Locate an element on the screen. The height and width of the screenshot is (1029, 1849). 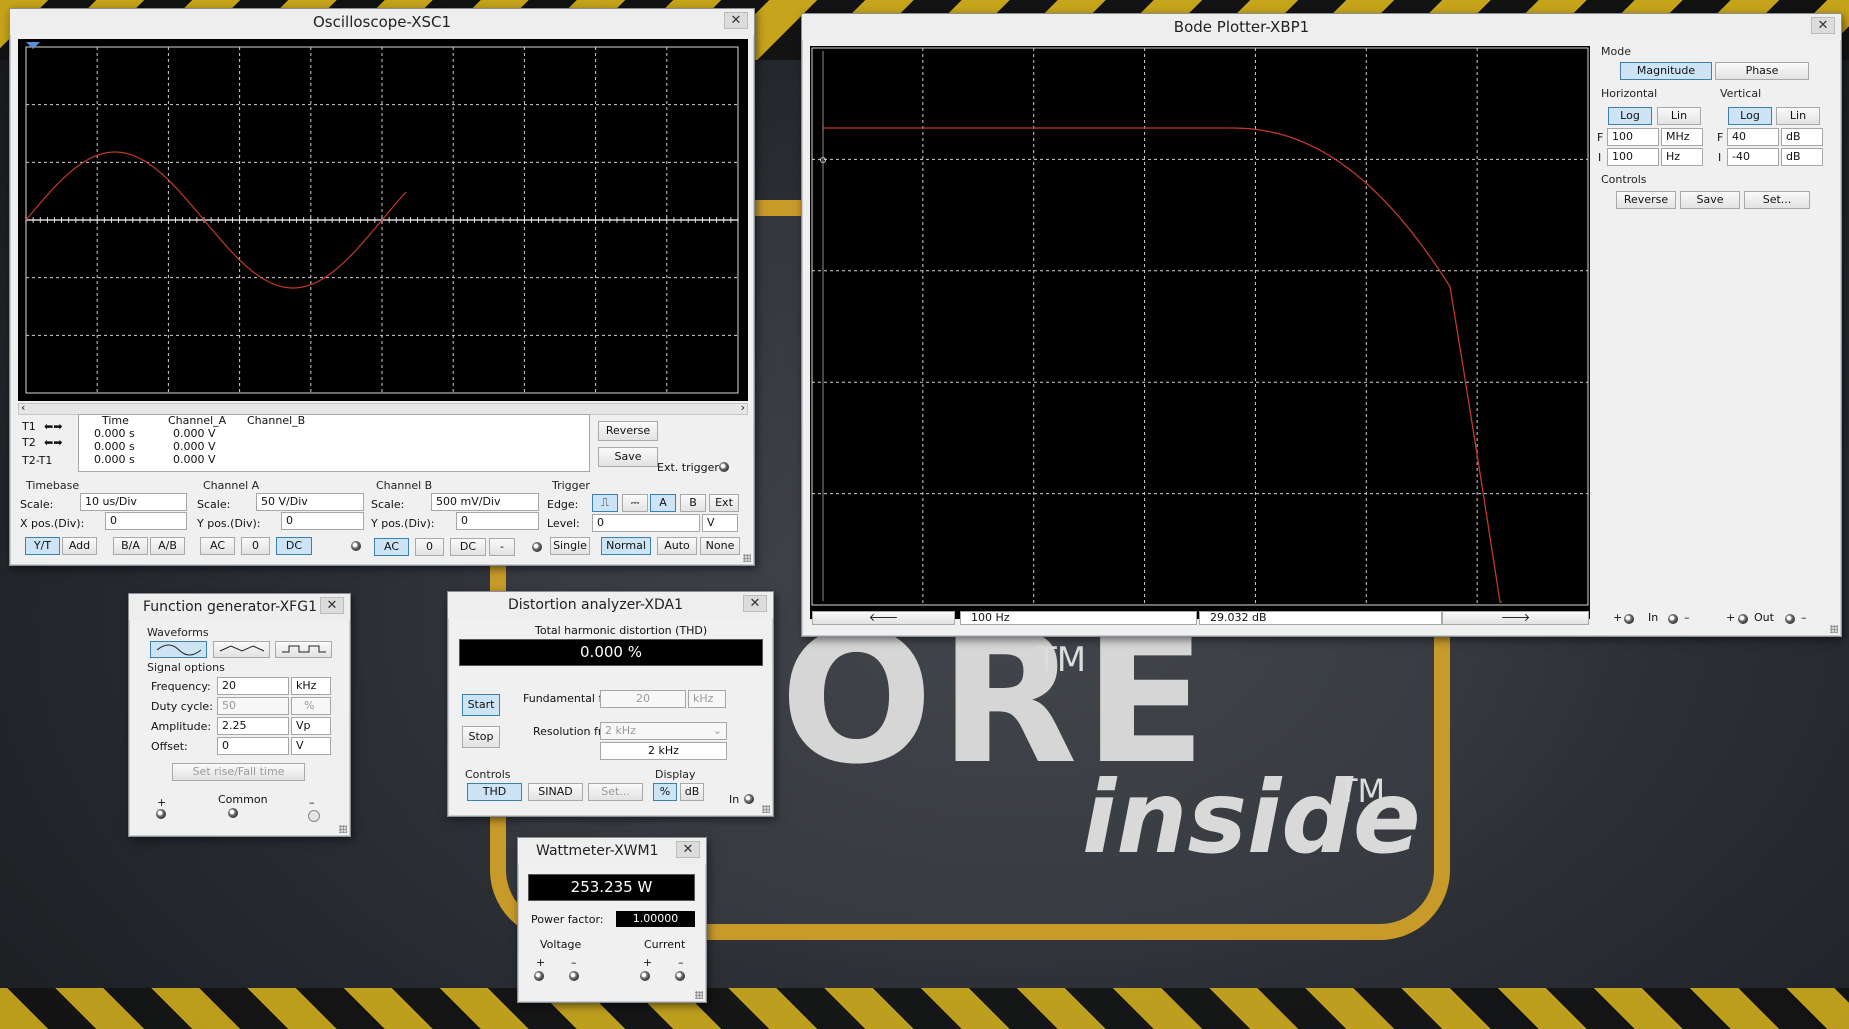
offset-field: 0 is located at coordinates (253, 746).